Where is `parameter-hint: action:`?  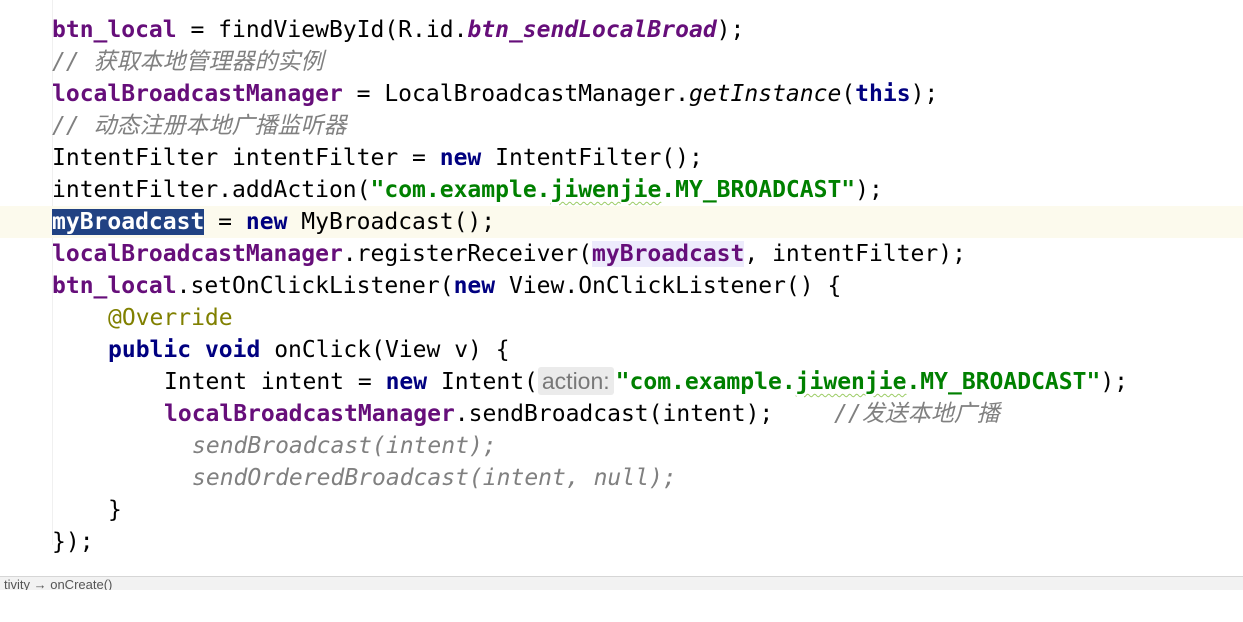 parameter-hint: action: is located at coordinates (575, 381).